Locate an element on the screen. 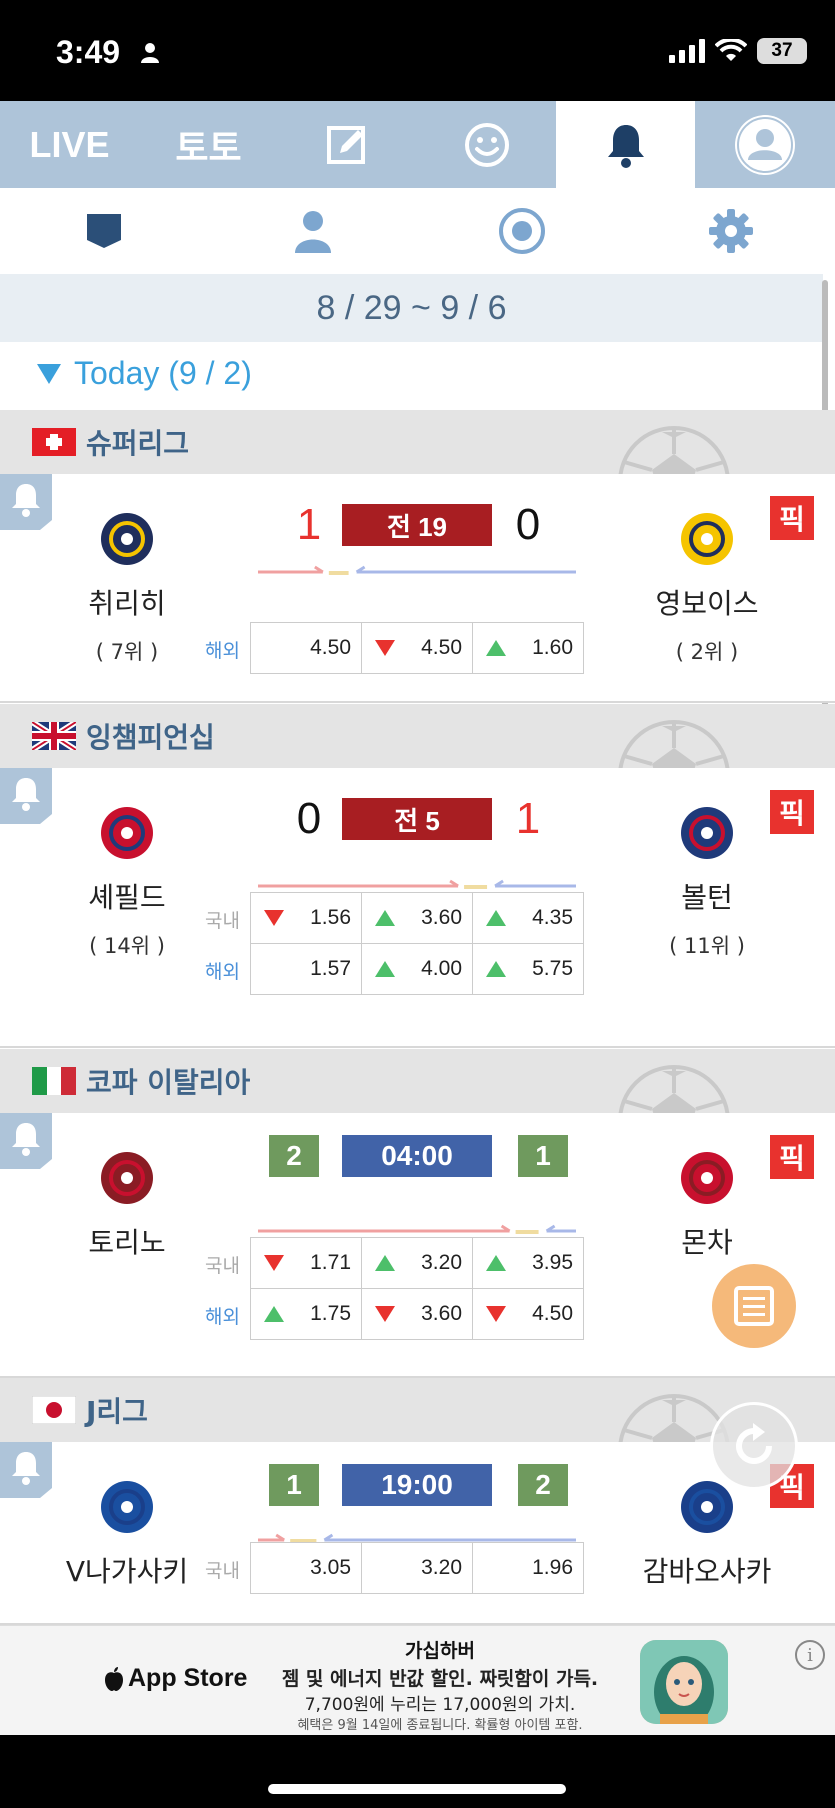 The height and width of the screenshot is (1808, 835). odds-value: 1.57 is located at coordinates (330, 968).